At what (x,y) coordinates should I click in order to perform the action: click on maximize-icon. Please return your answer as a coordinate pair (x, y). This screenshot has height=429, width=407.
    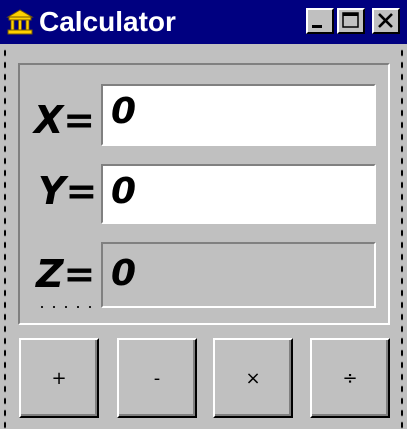
    Looking at the image, I should click on (350, 20).